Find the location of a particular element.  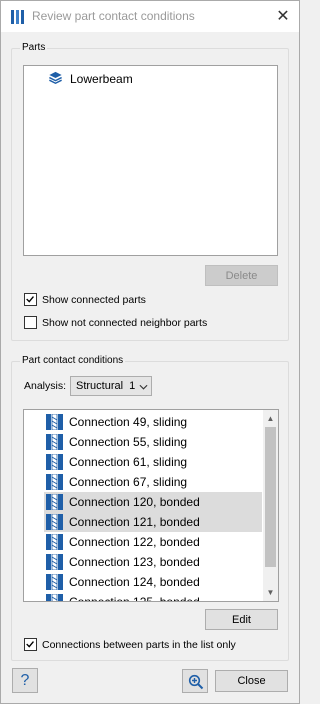

zoom-in-icon is located at coordinates (196, 682).